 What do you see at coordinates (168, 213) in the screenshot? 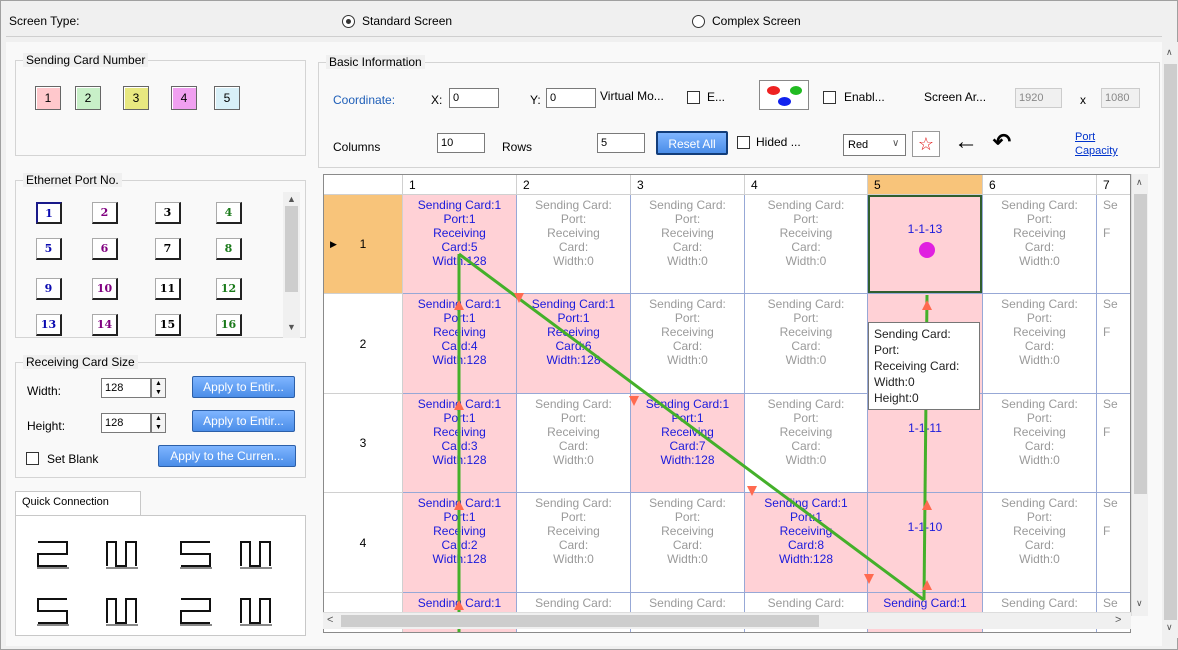
I see `ethernet-port-3: 3` at bounding box center [168, 213].